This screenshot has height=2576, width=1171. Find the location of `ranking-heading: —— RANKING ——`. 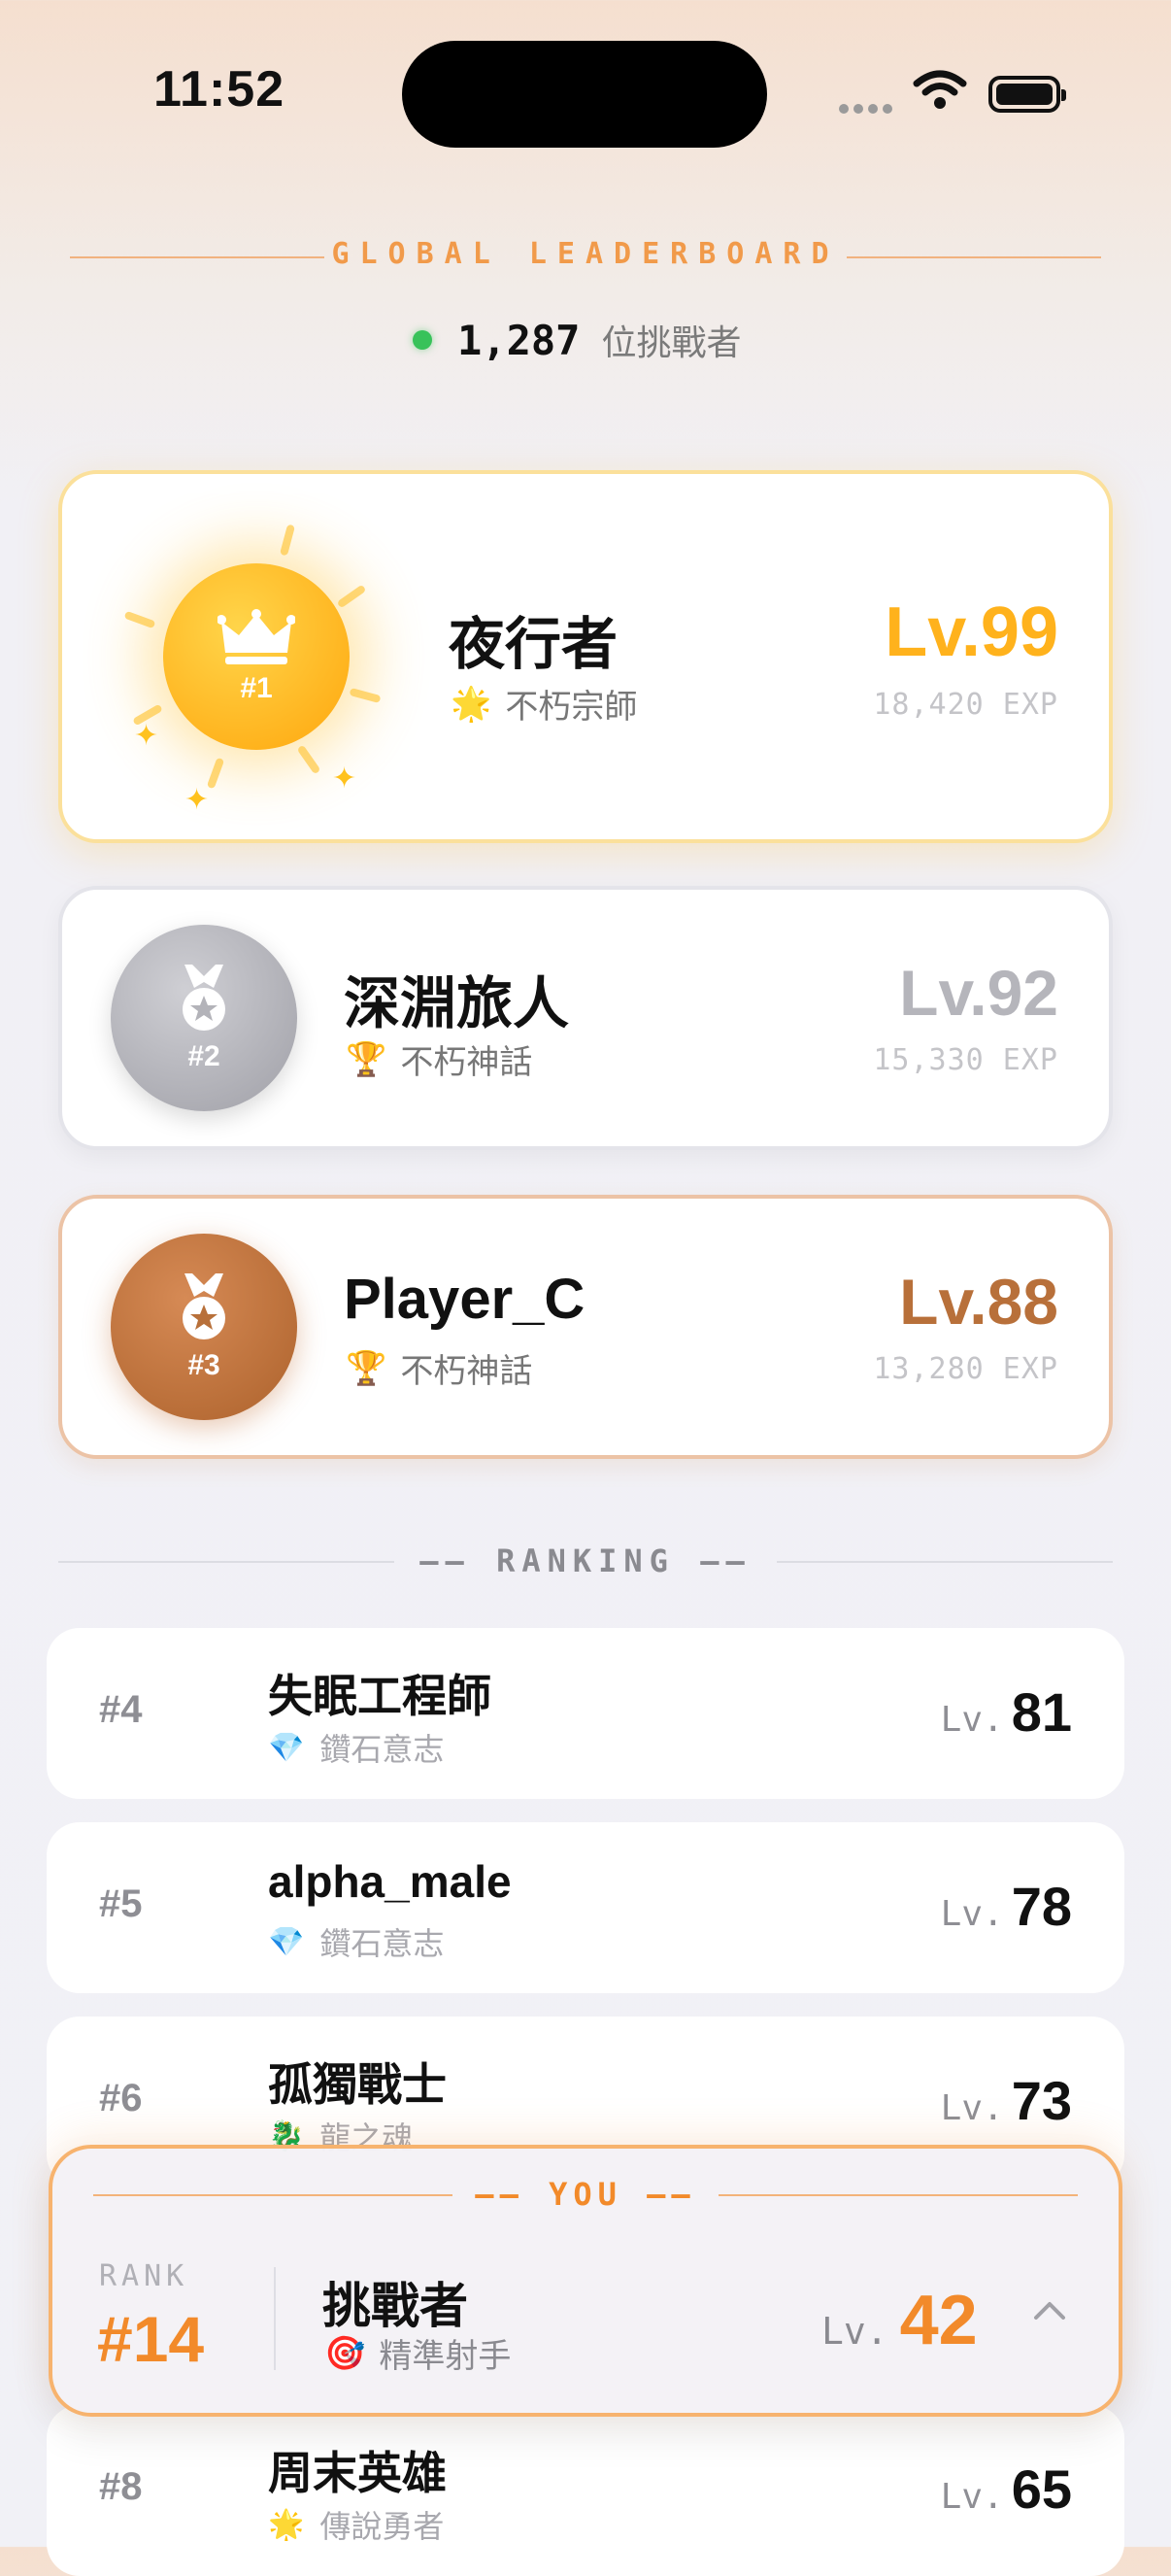

ranking-heading: —— RANKING —— is located at coordinates (585, 1560).